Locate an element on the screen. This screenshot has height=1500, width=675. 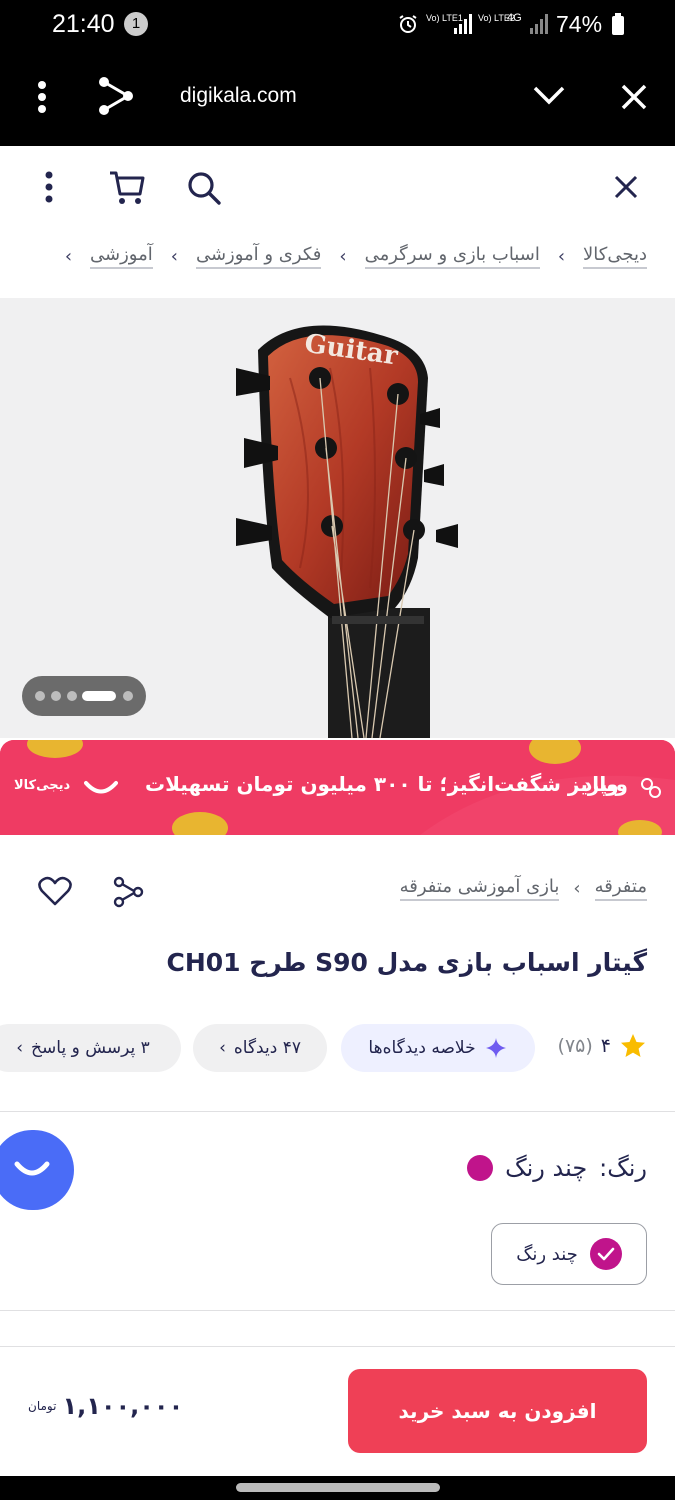
breadcrumb-item-toys: اسباب بازی و سرگرمی is located at coordinates (452, 256).